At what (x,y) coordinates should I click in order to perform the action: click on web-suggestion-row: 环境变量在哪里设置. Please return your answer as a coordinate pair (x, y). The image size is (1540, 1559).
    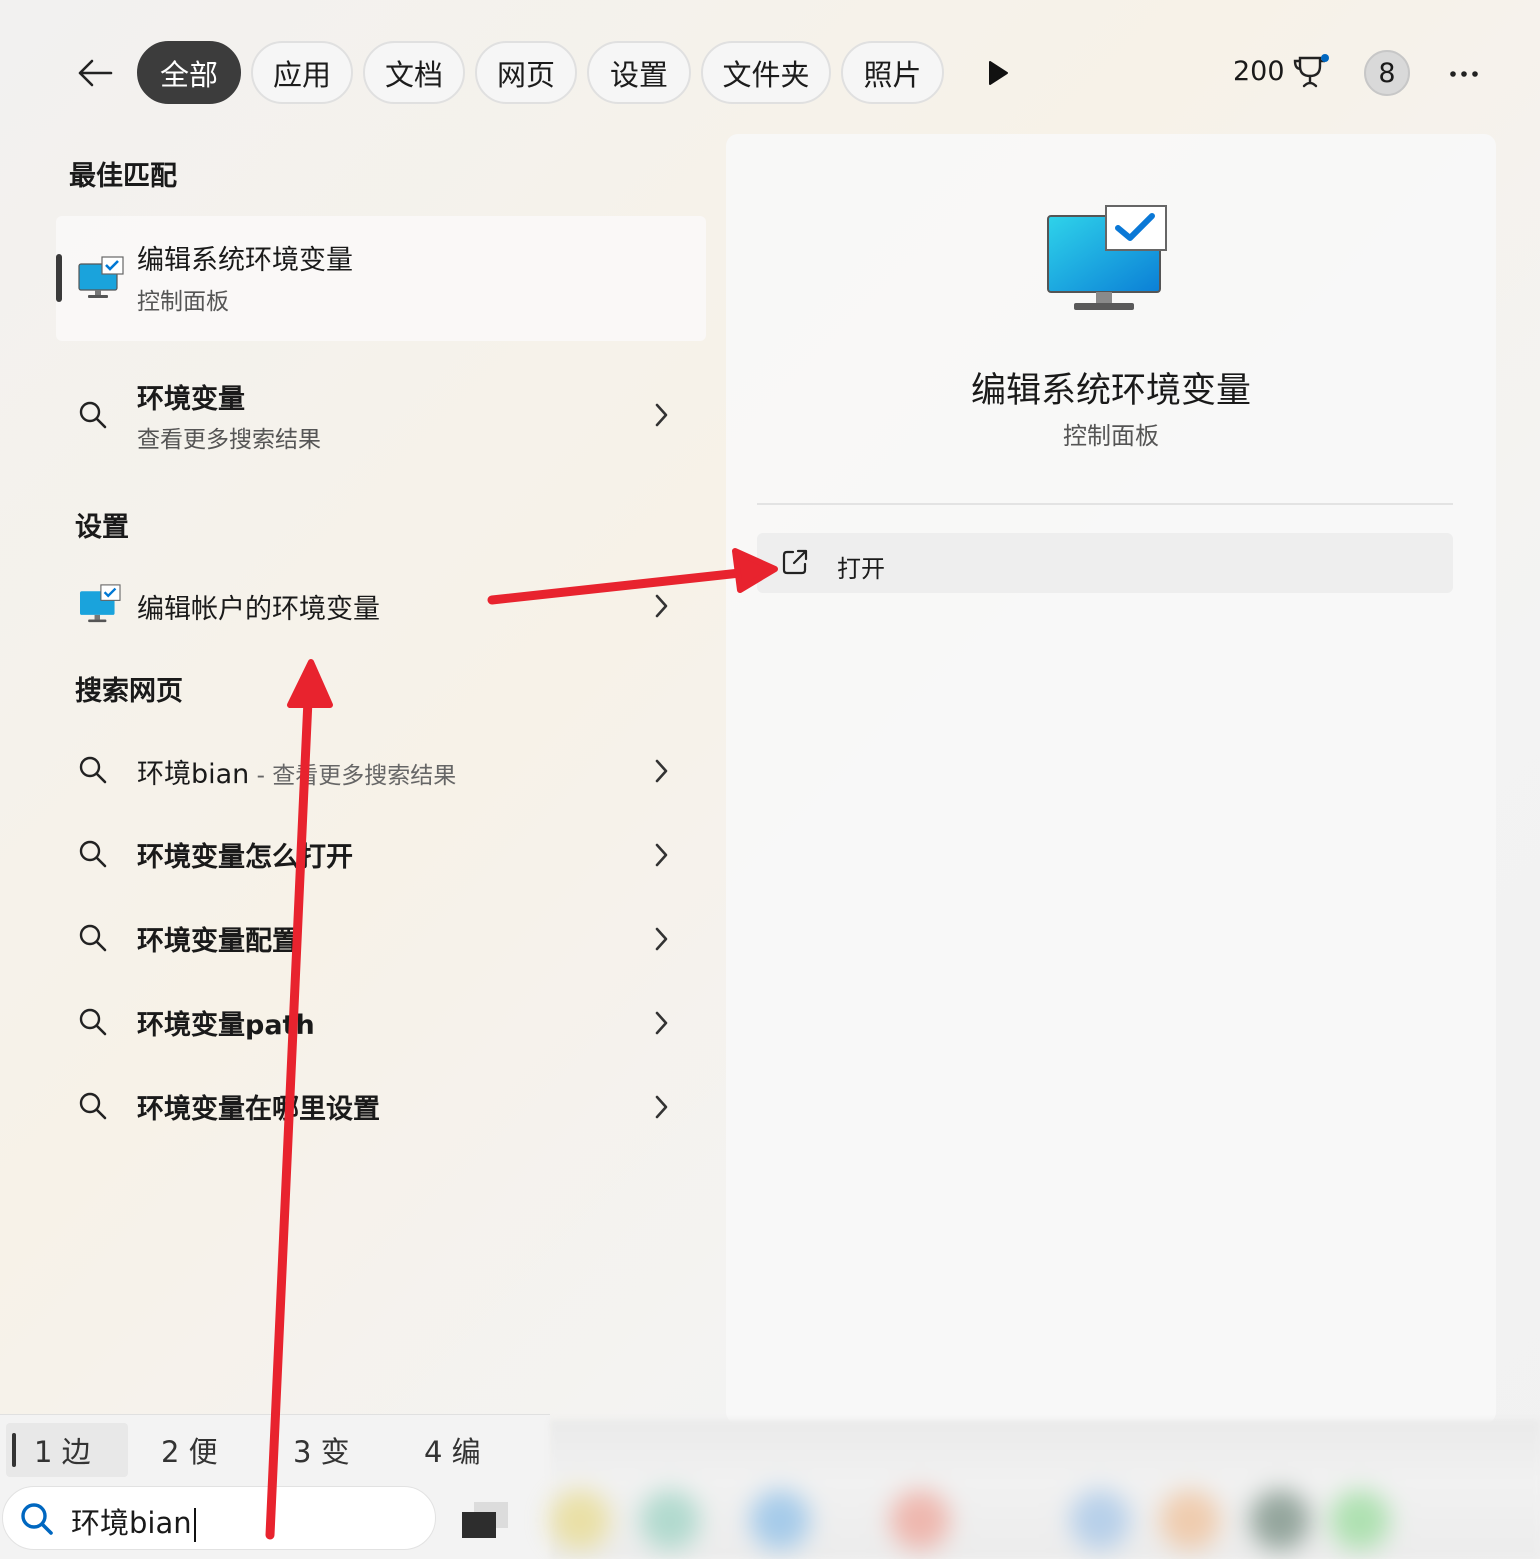
    Looking at the image, I should click on (380, 1106).